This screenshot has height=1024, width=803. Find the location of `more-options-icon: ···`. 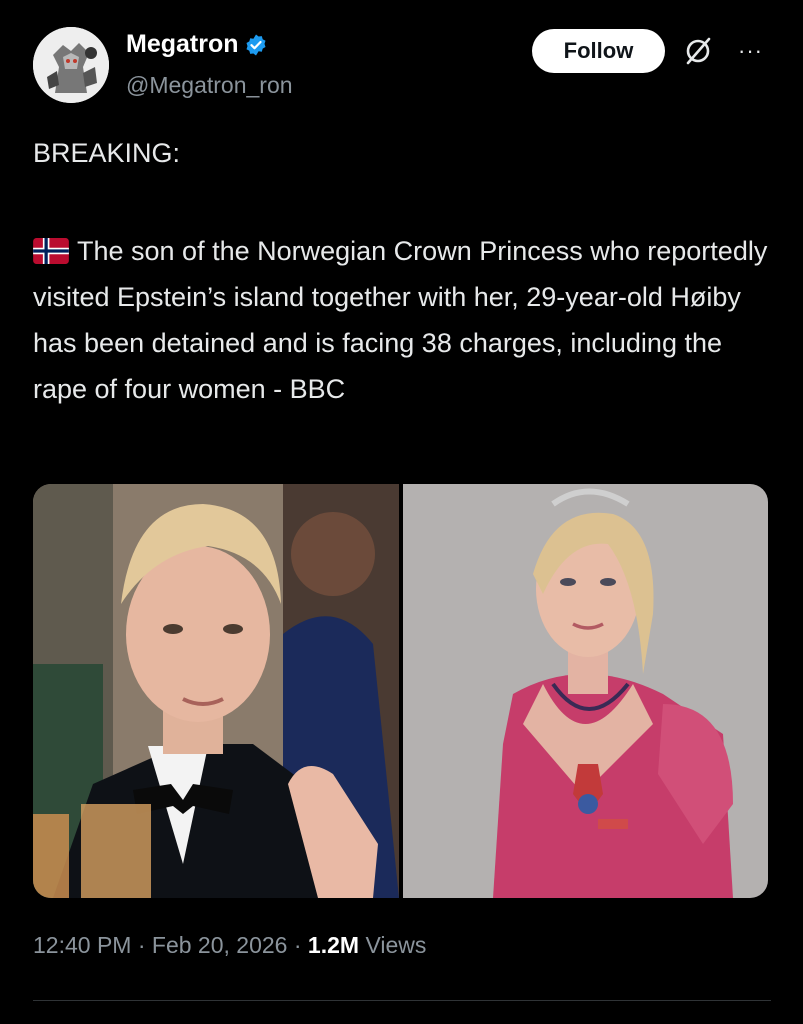

more-options-icon: ··· is located at coordinates (750, 51).